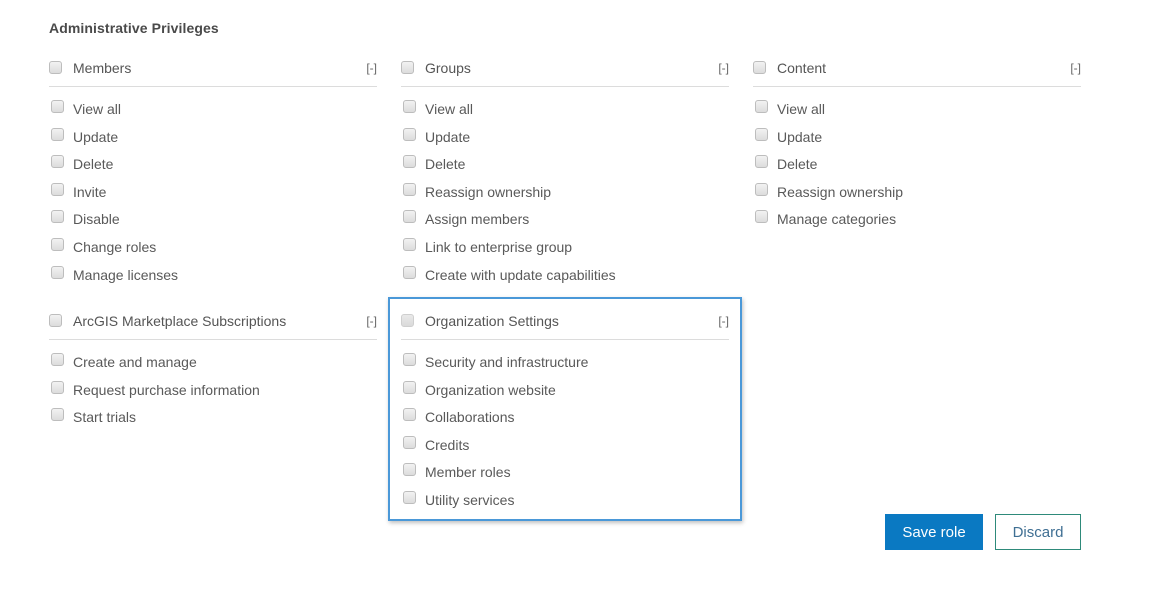 The width and height of the screenshot is (1150, 609). What do you see at coordinates (135, 362) in the screenshot?
I see `privilege-label: Create and manage` at bounding box center [135, 362].